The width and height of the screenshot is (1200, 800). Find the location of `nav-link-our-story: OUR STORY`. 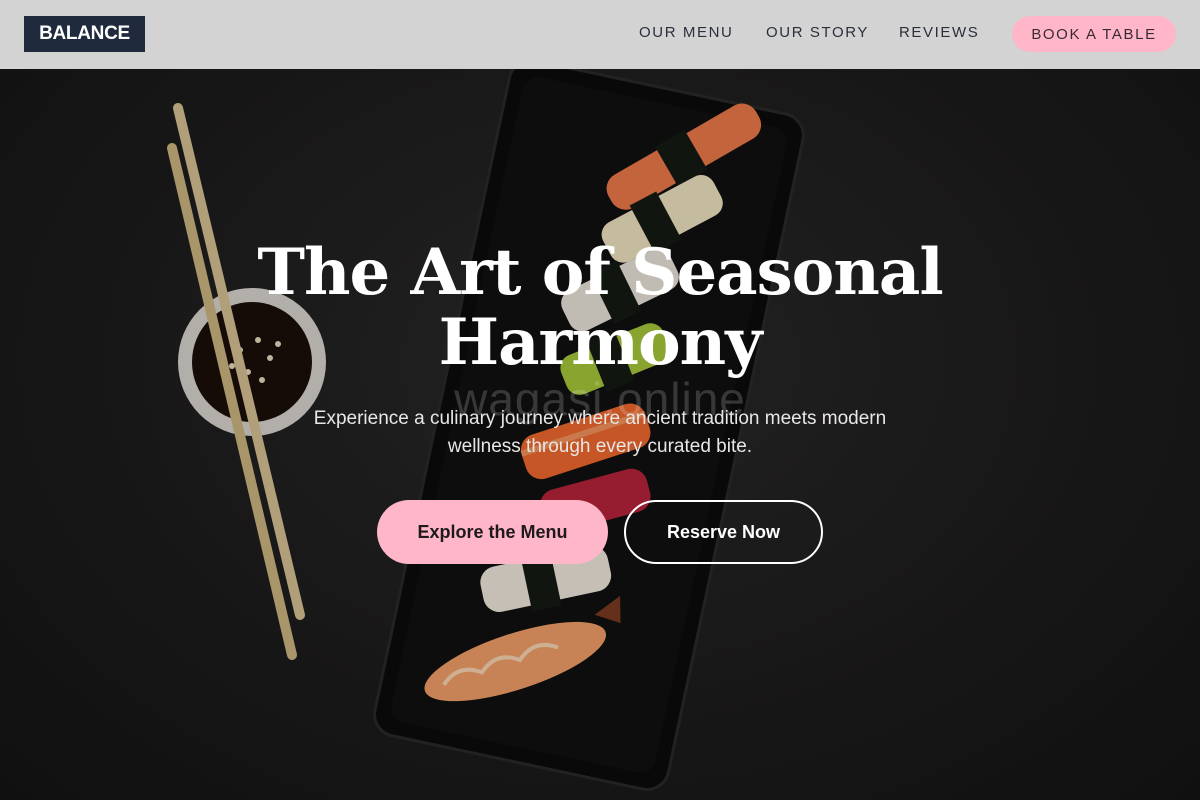

nav-link-our-story: OUR STORY is located at coordinates (817, 32).